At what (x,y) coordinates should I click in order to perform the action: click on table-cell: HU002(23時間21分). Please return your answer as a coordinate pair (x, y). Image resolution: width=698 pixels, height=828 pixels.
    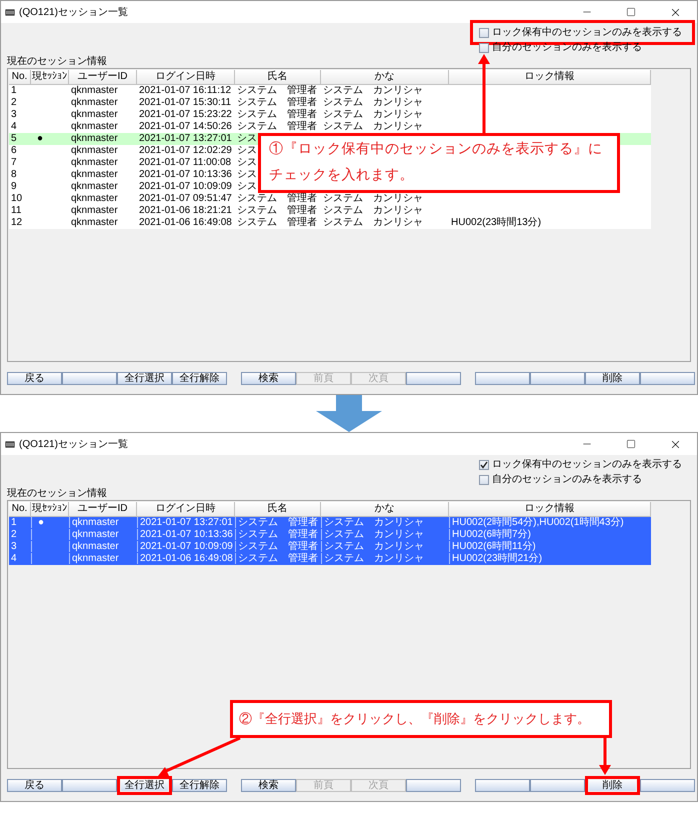
    Looking at the image, I should click on (497, 558).